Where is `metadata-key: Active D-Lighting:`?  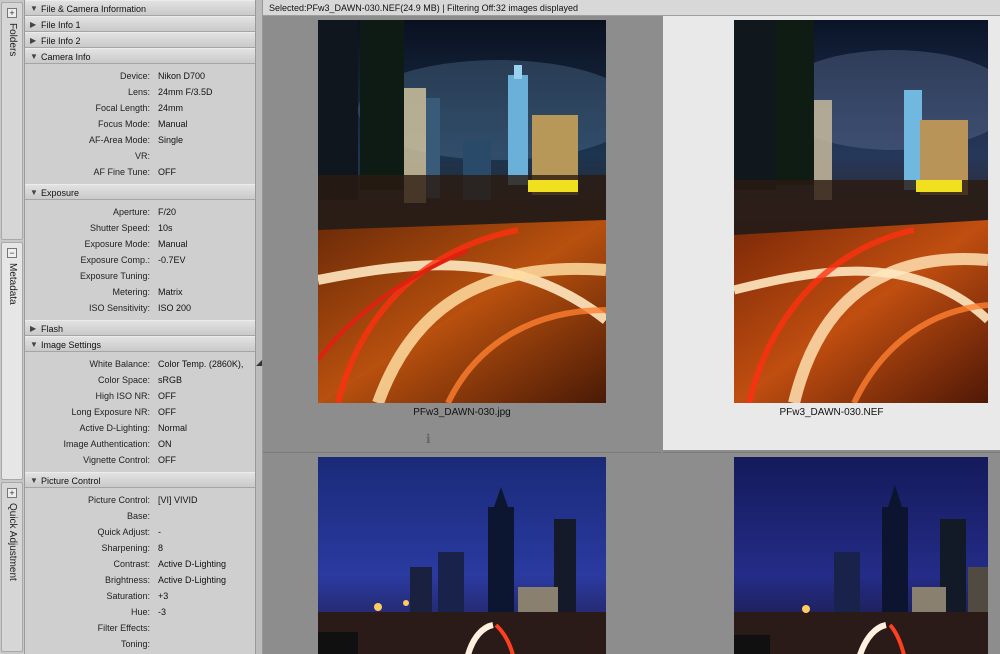 metadata-key: Active D-Lighting: is located at coordinates (114, 428).